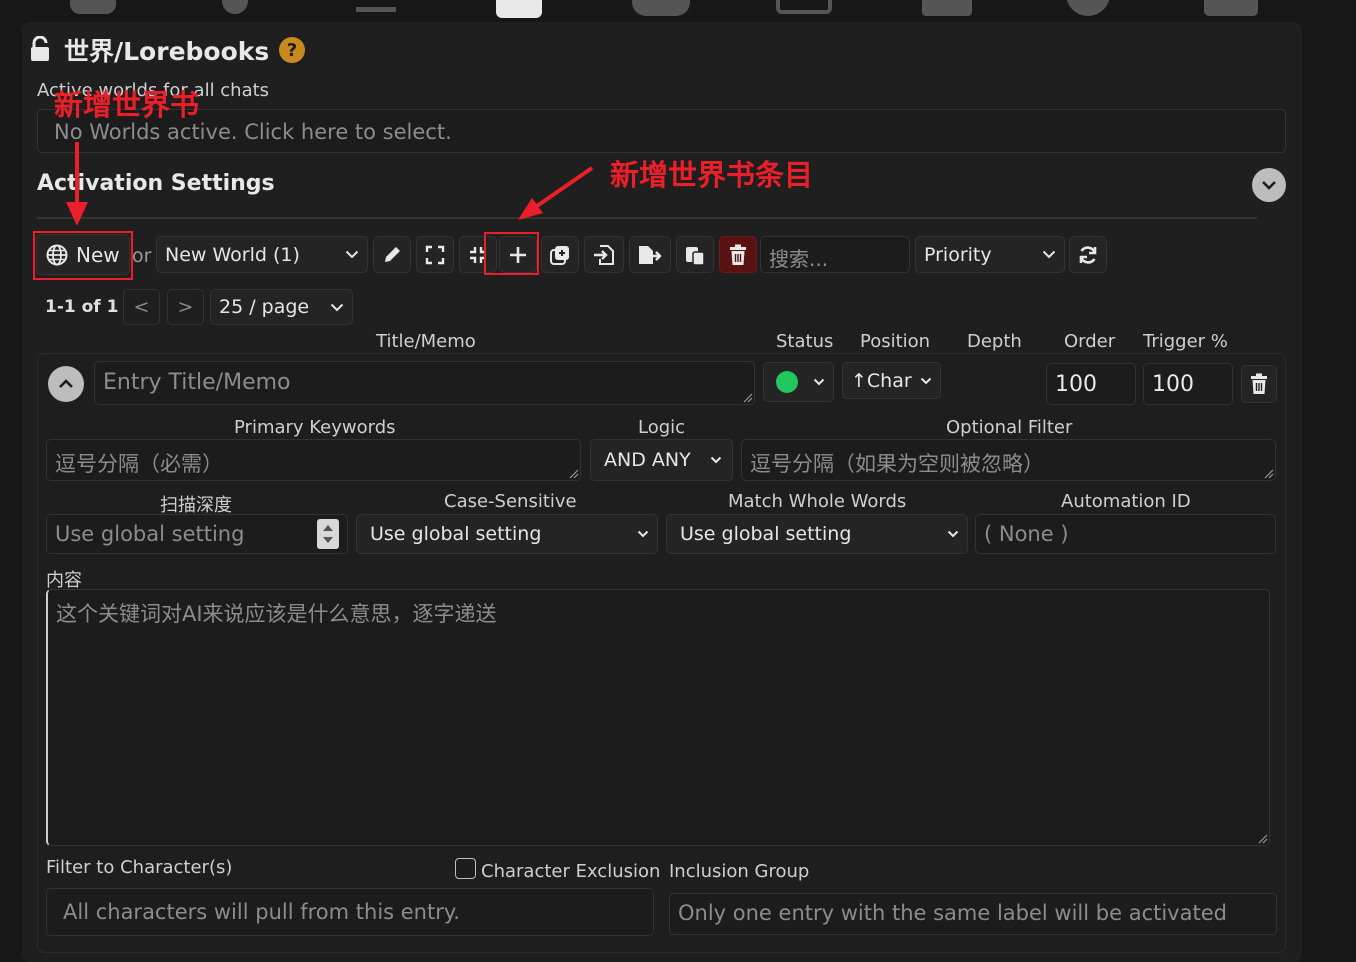 This screenshot has width=1356, height=962. What do you see at coordinates (817, 534) in the screenshot?
I see `whole-words-select: Use global setting` at bounding box center [817, 534].